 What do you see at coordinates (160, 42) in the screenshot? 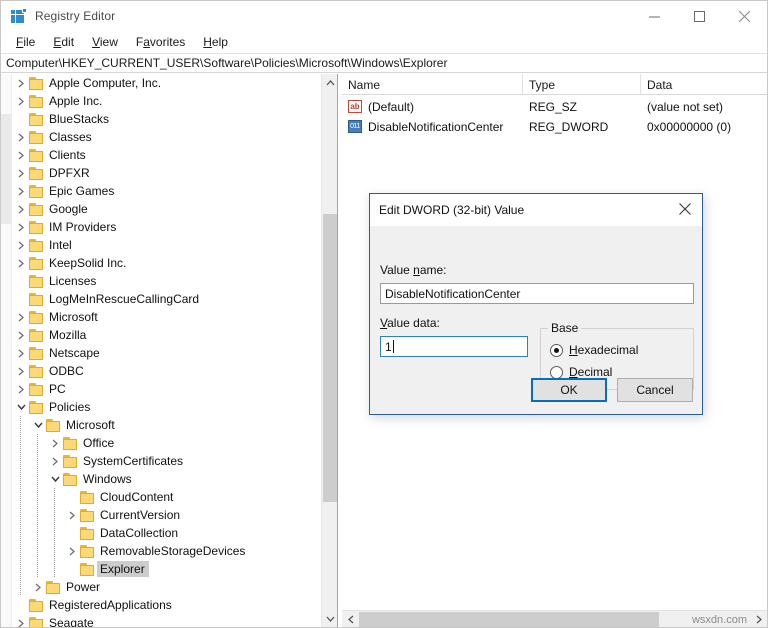
I see `menu-favorites: Favorites` at bounding box center [160, 42].